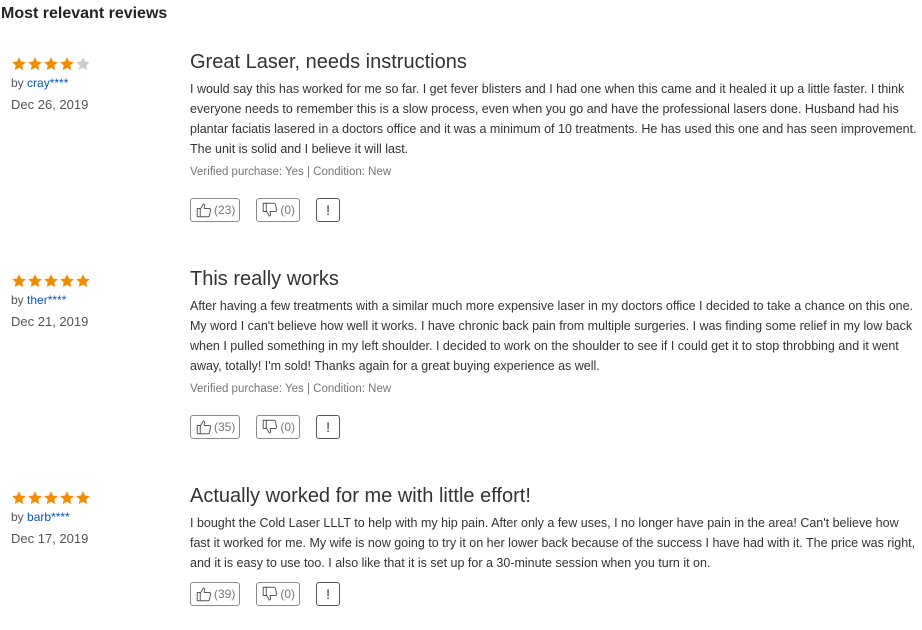  What do you see at coordinates (84, 13) in the screenshot?
I see `section-title: Most relevant reviews` at bounding box center [84, 13].